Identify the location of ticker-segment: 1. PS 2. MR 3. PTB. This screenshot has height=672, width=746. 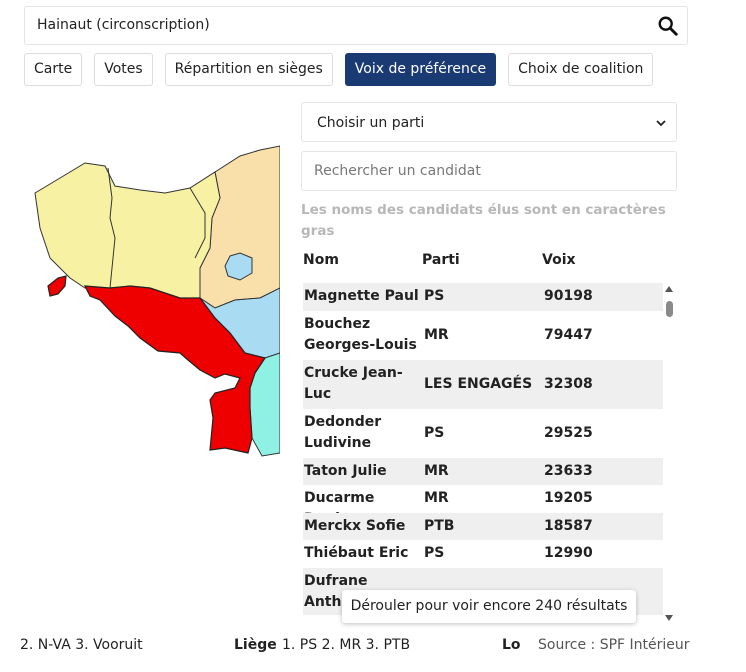
(346, 645).